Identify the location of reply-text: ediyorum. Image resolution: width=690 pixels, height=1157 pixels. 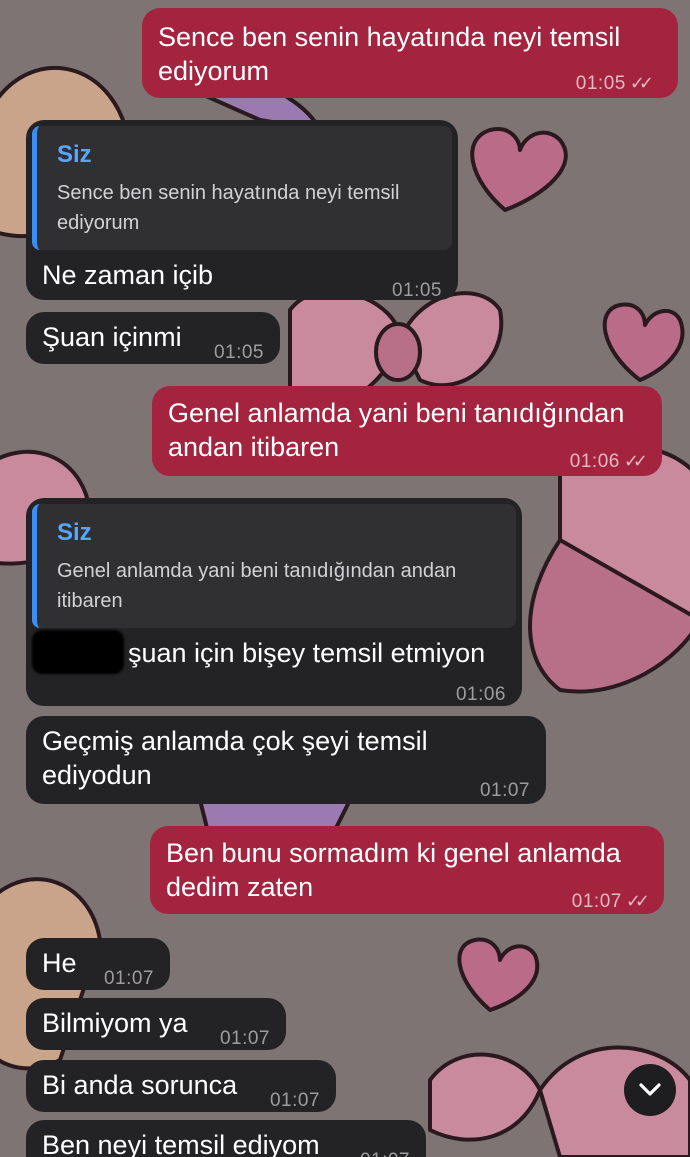
(98, 223).